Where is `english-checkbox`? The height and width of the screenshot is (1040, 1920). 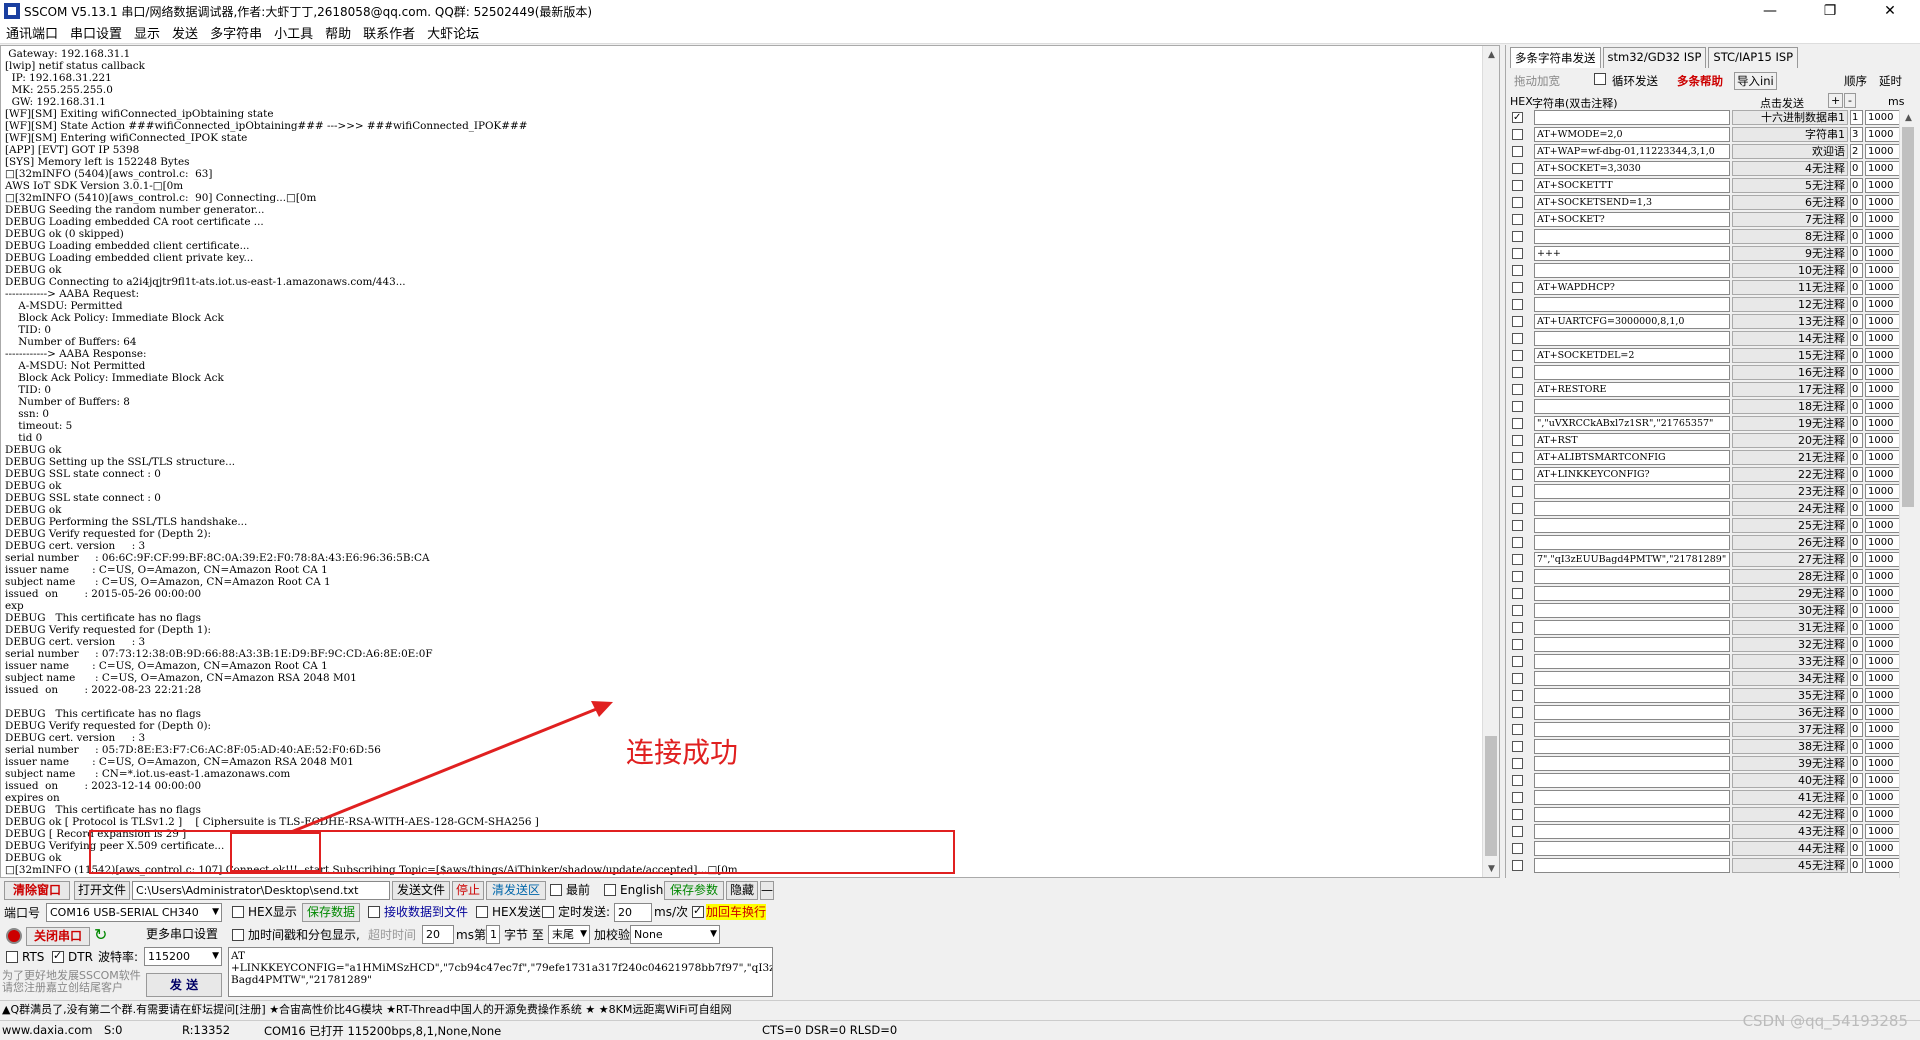
english-checkbox is located at coordinates (610, 890).